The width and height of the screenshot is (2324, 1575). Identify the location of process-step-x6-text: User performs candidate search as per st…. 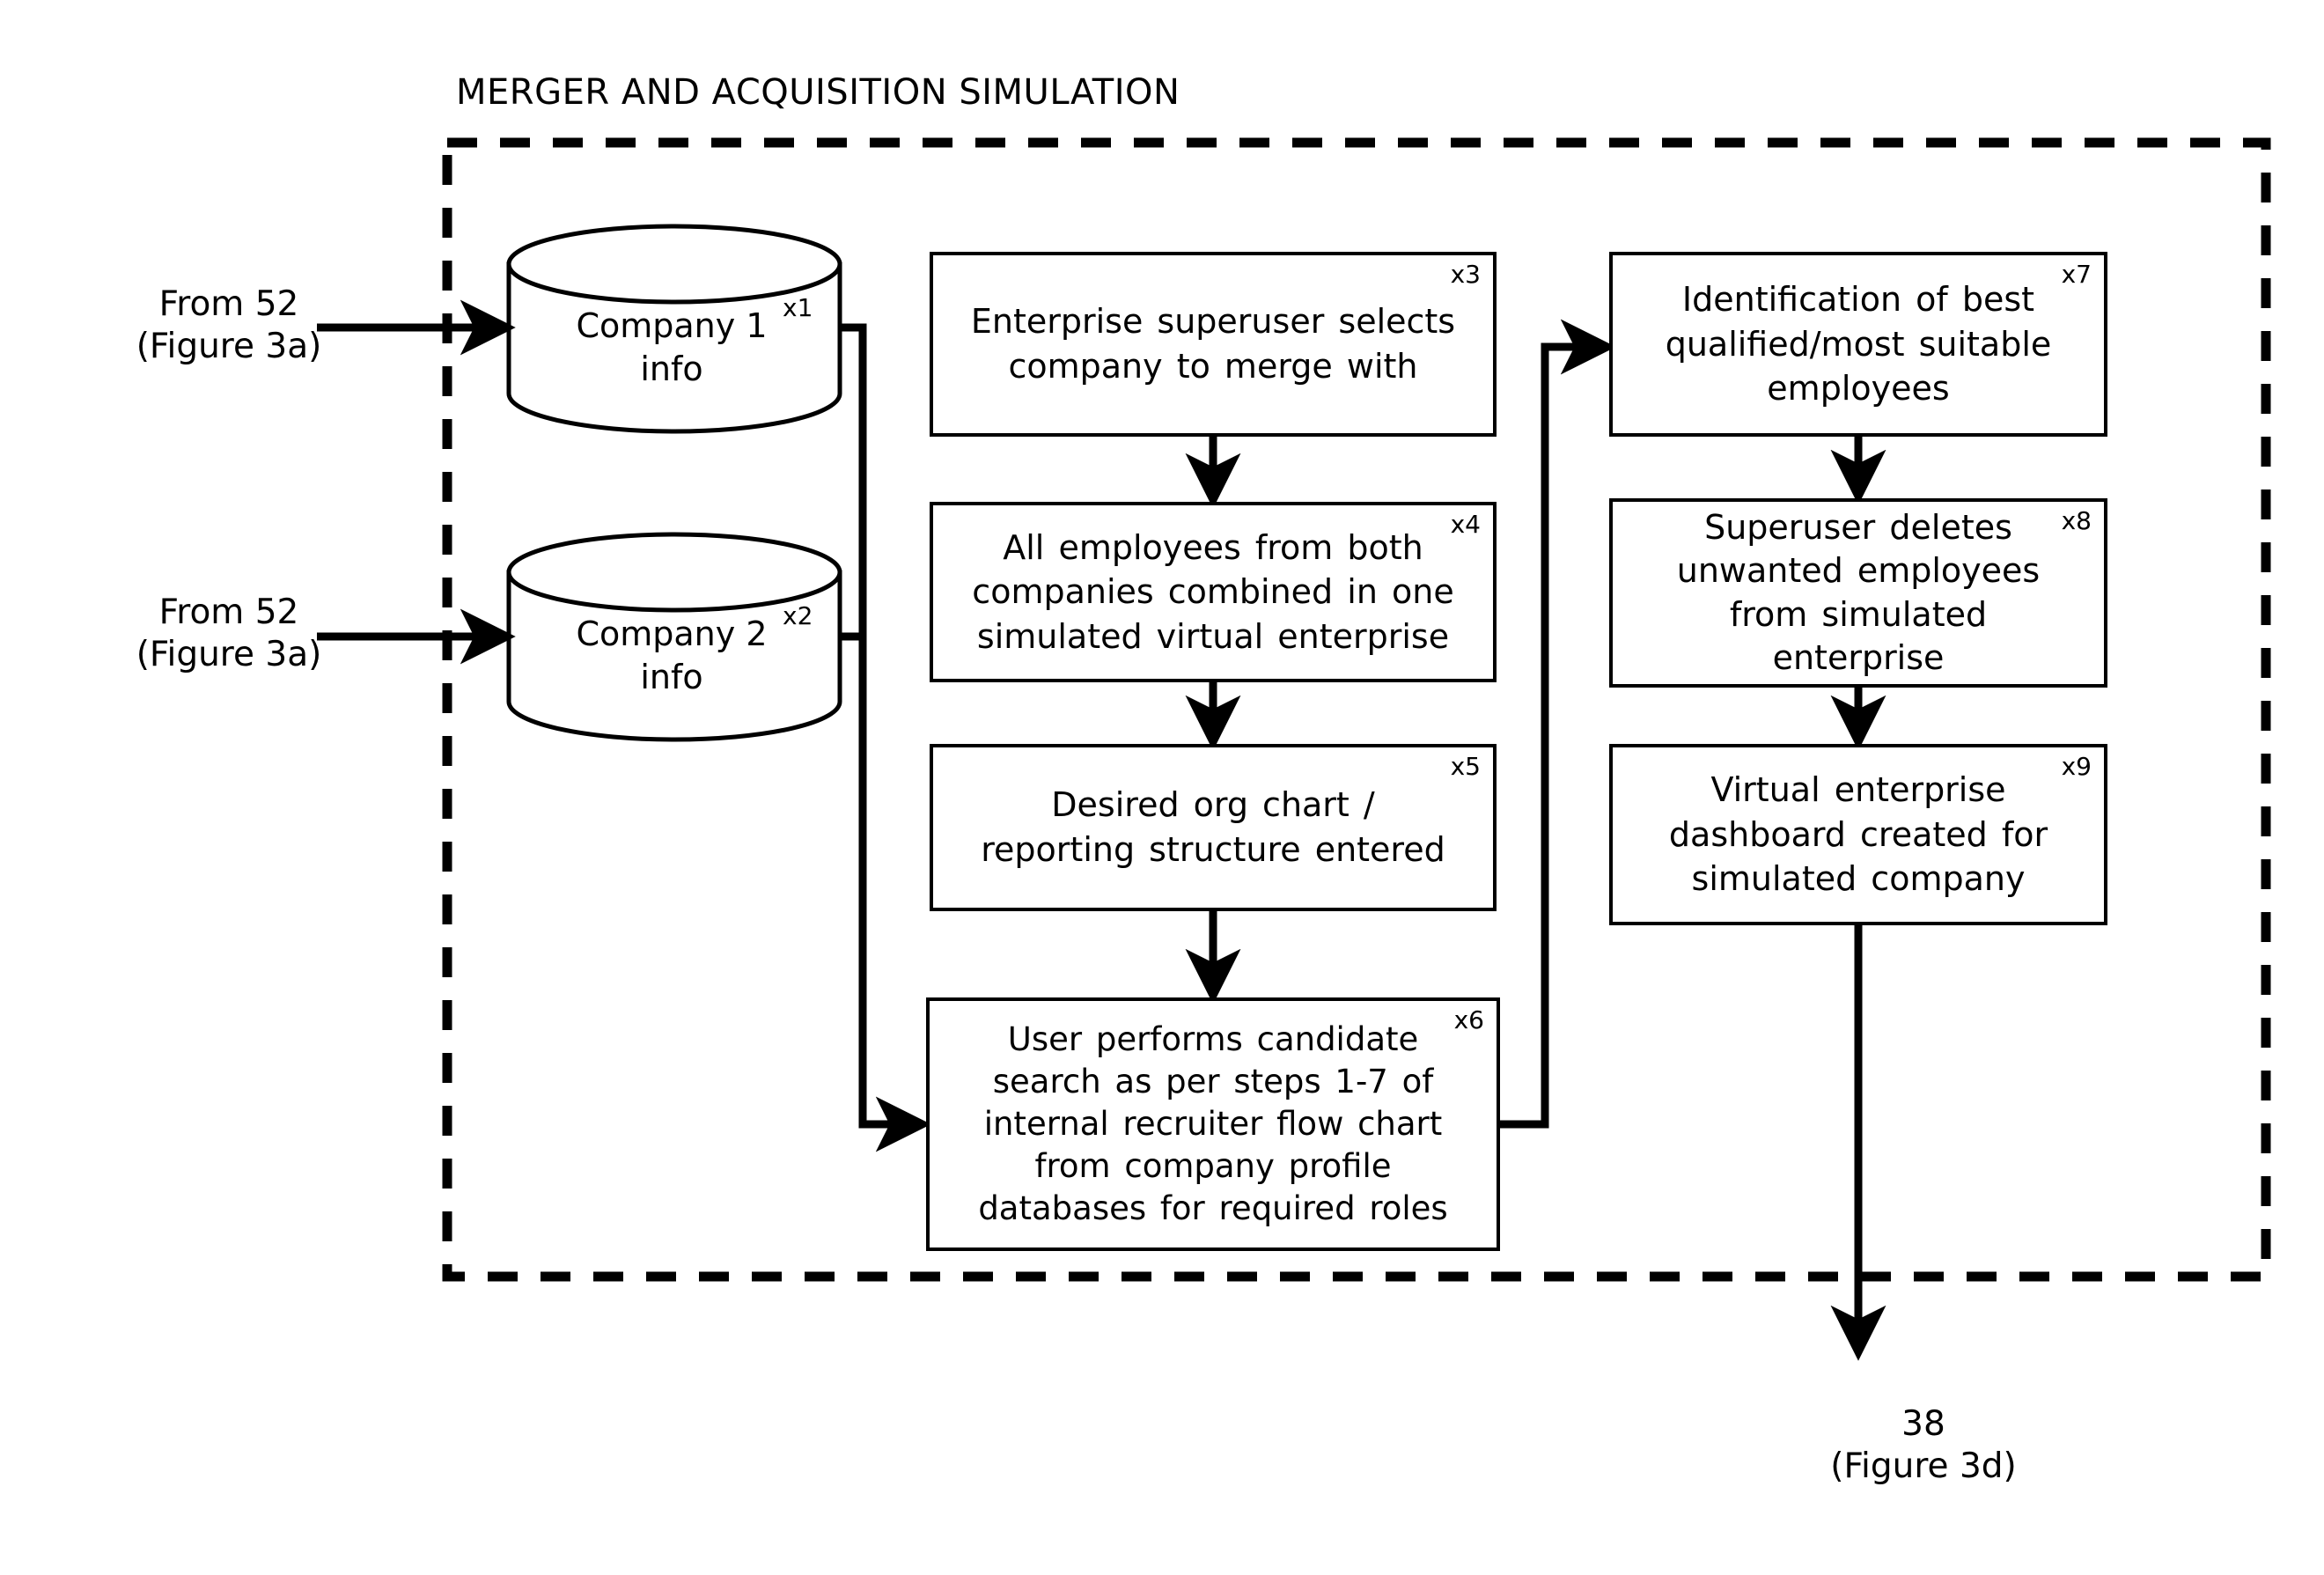
(1213, 1123).